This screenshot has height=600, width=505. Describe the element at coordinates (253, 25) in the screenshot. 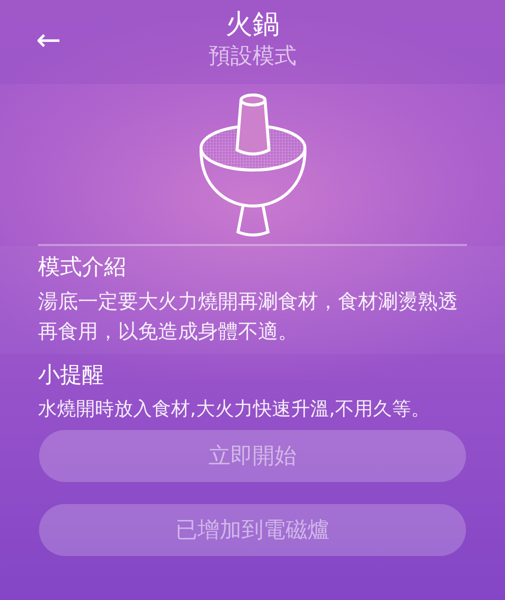

I see `page-title: 火鍋` at that location.